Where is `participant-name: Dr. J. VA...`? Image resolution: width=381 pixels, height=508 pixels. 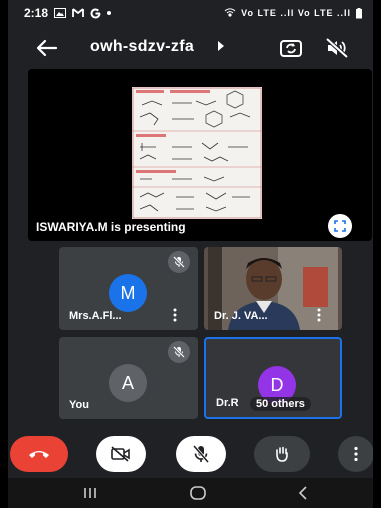 participant-name: Dr. J. VA... is located at coordinates (241, 316).